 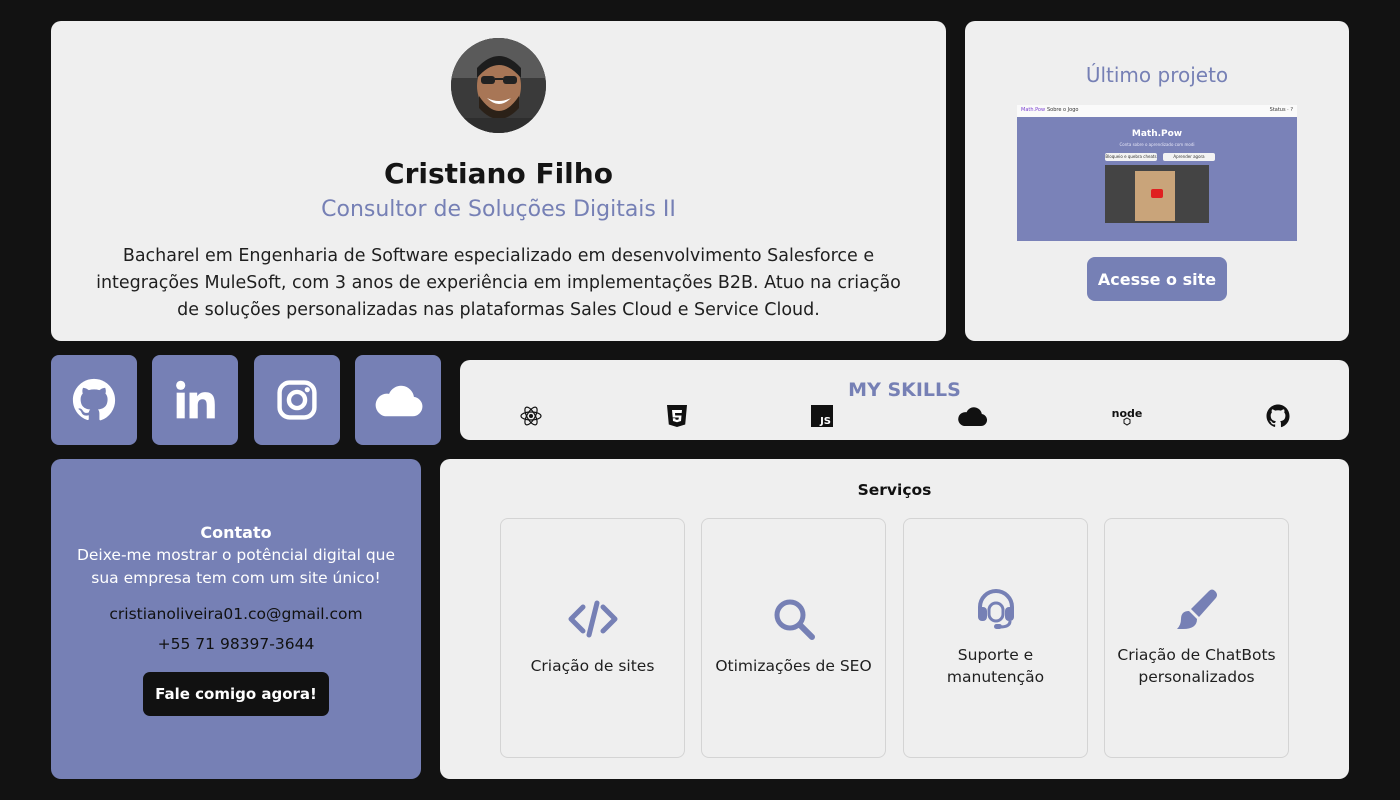 I want to click on paintbrush-icon, so click(x=1196, y=609).